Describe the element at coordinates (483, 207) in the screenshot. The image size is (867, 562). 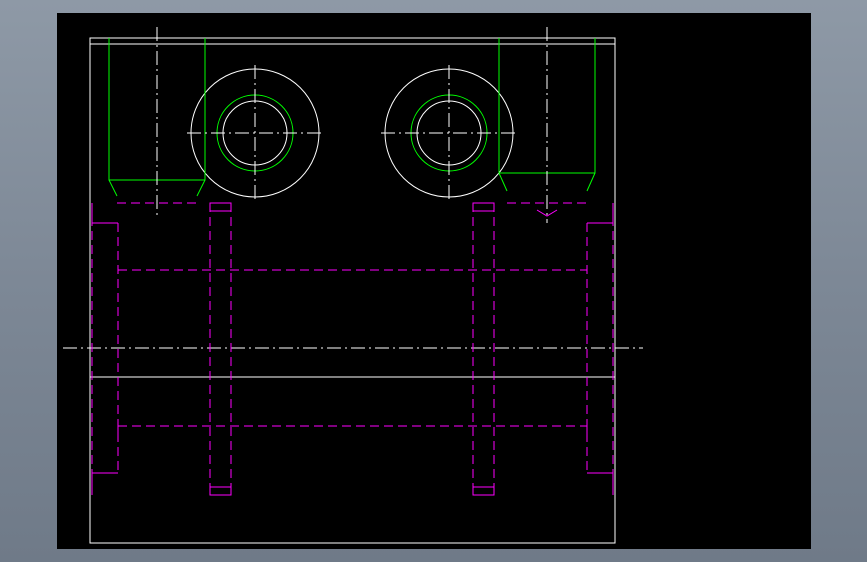
I see `bore-cap-top-right` at that location.